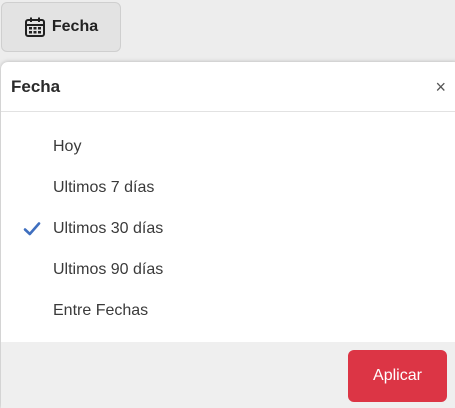 The width and height of the screenshot is (455, 408). What do you see at coordinates (228, 87) in the screenshot?
I see `popover-header: Fecha ×` at bounding box center [228, 87].